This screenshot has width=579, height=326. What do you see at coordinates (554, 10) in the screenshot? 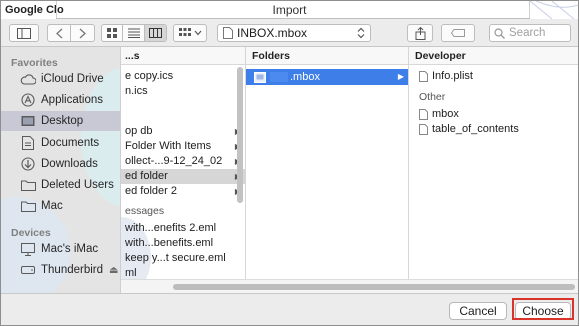
I see `background-decoration` at bounding box center [554, 10].